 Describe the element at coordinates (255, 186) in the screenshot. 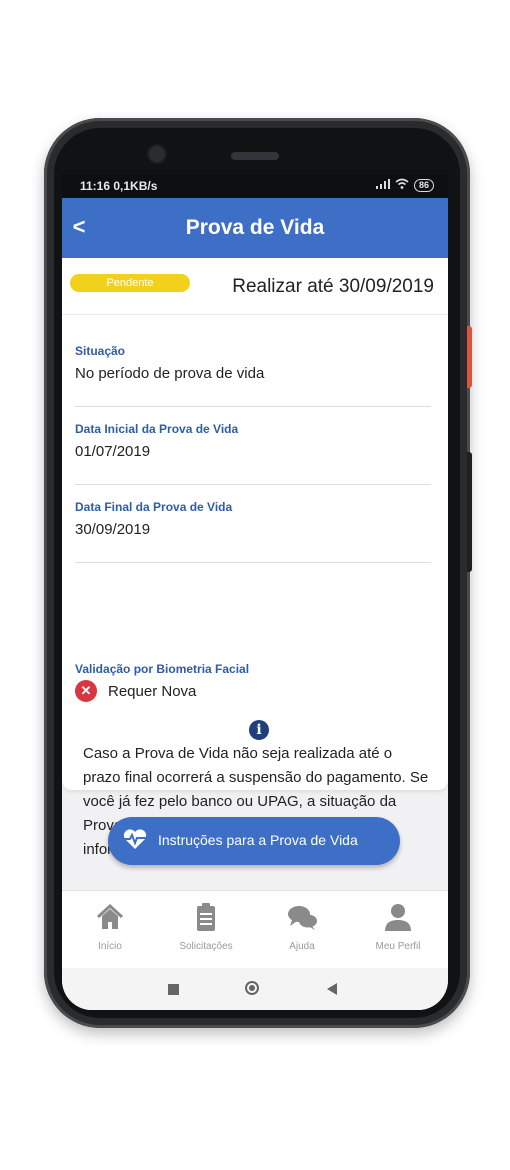

I see `status-bar: 11:16 0,1KB/s 86` at that location.